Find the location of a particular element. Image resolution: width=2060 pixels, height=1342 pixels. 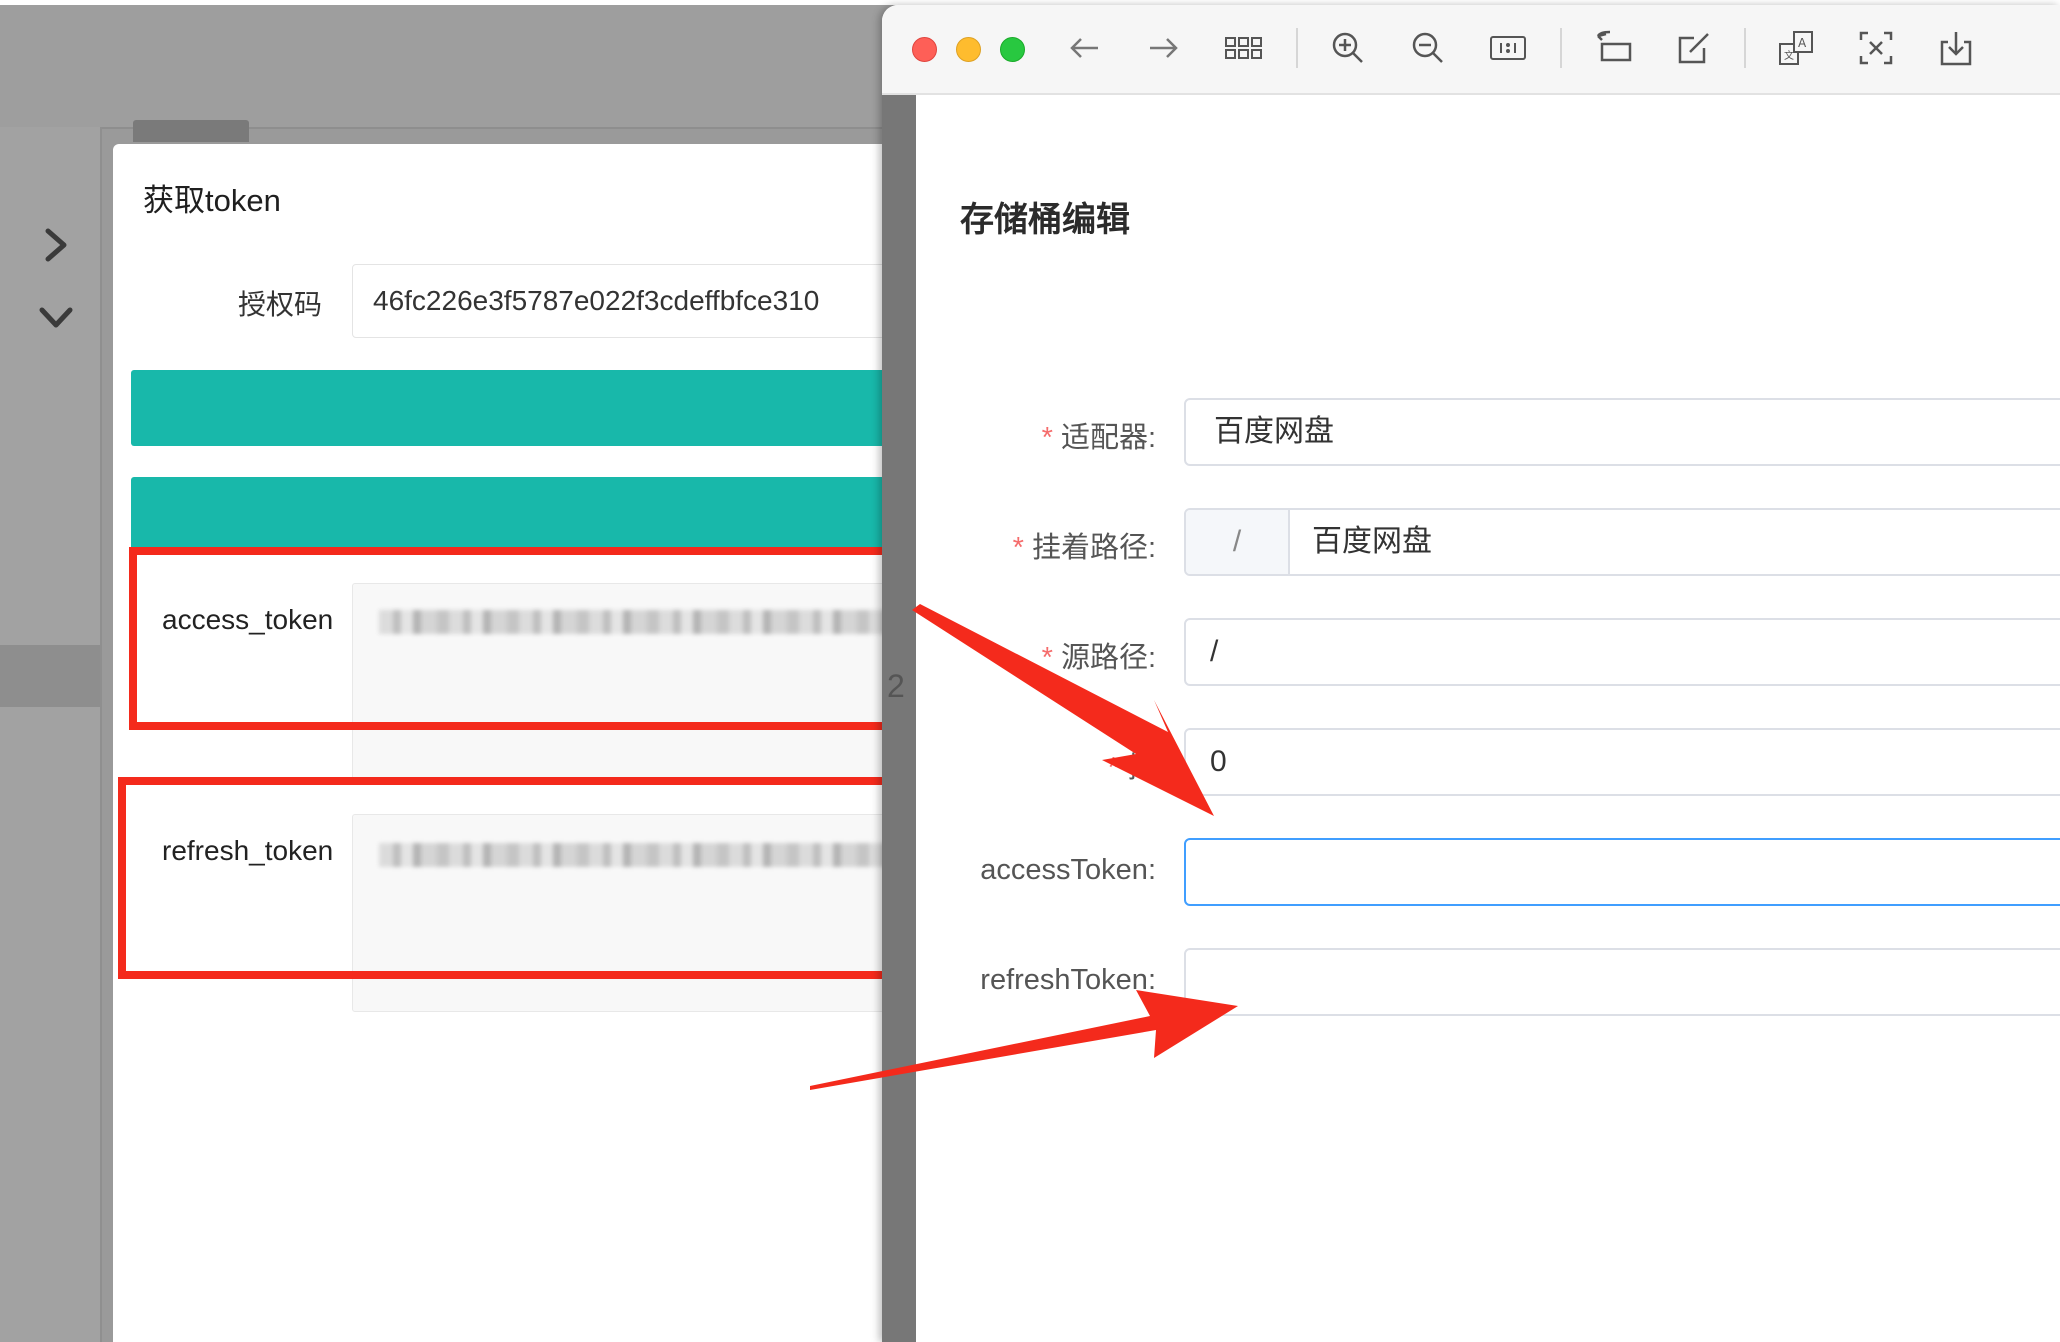

translate-icon: A文 is located at coordinates (1796, 48).